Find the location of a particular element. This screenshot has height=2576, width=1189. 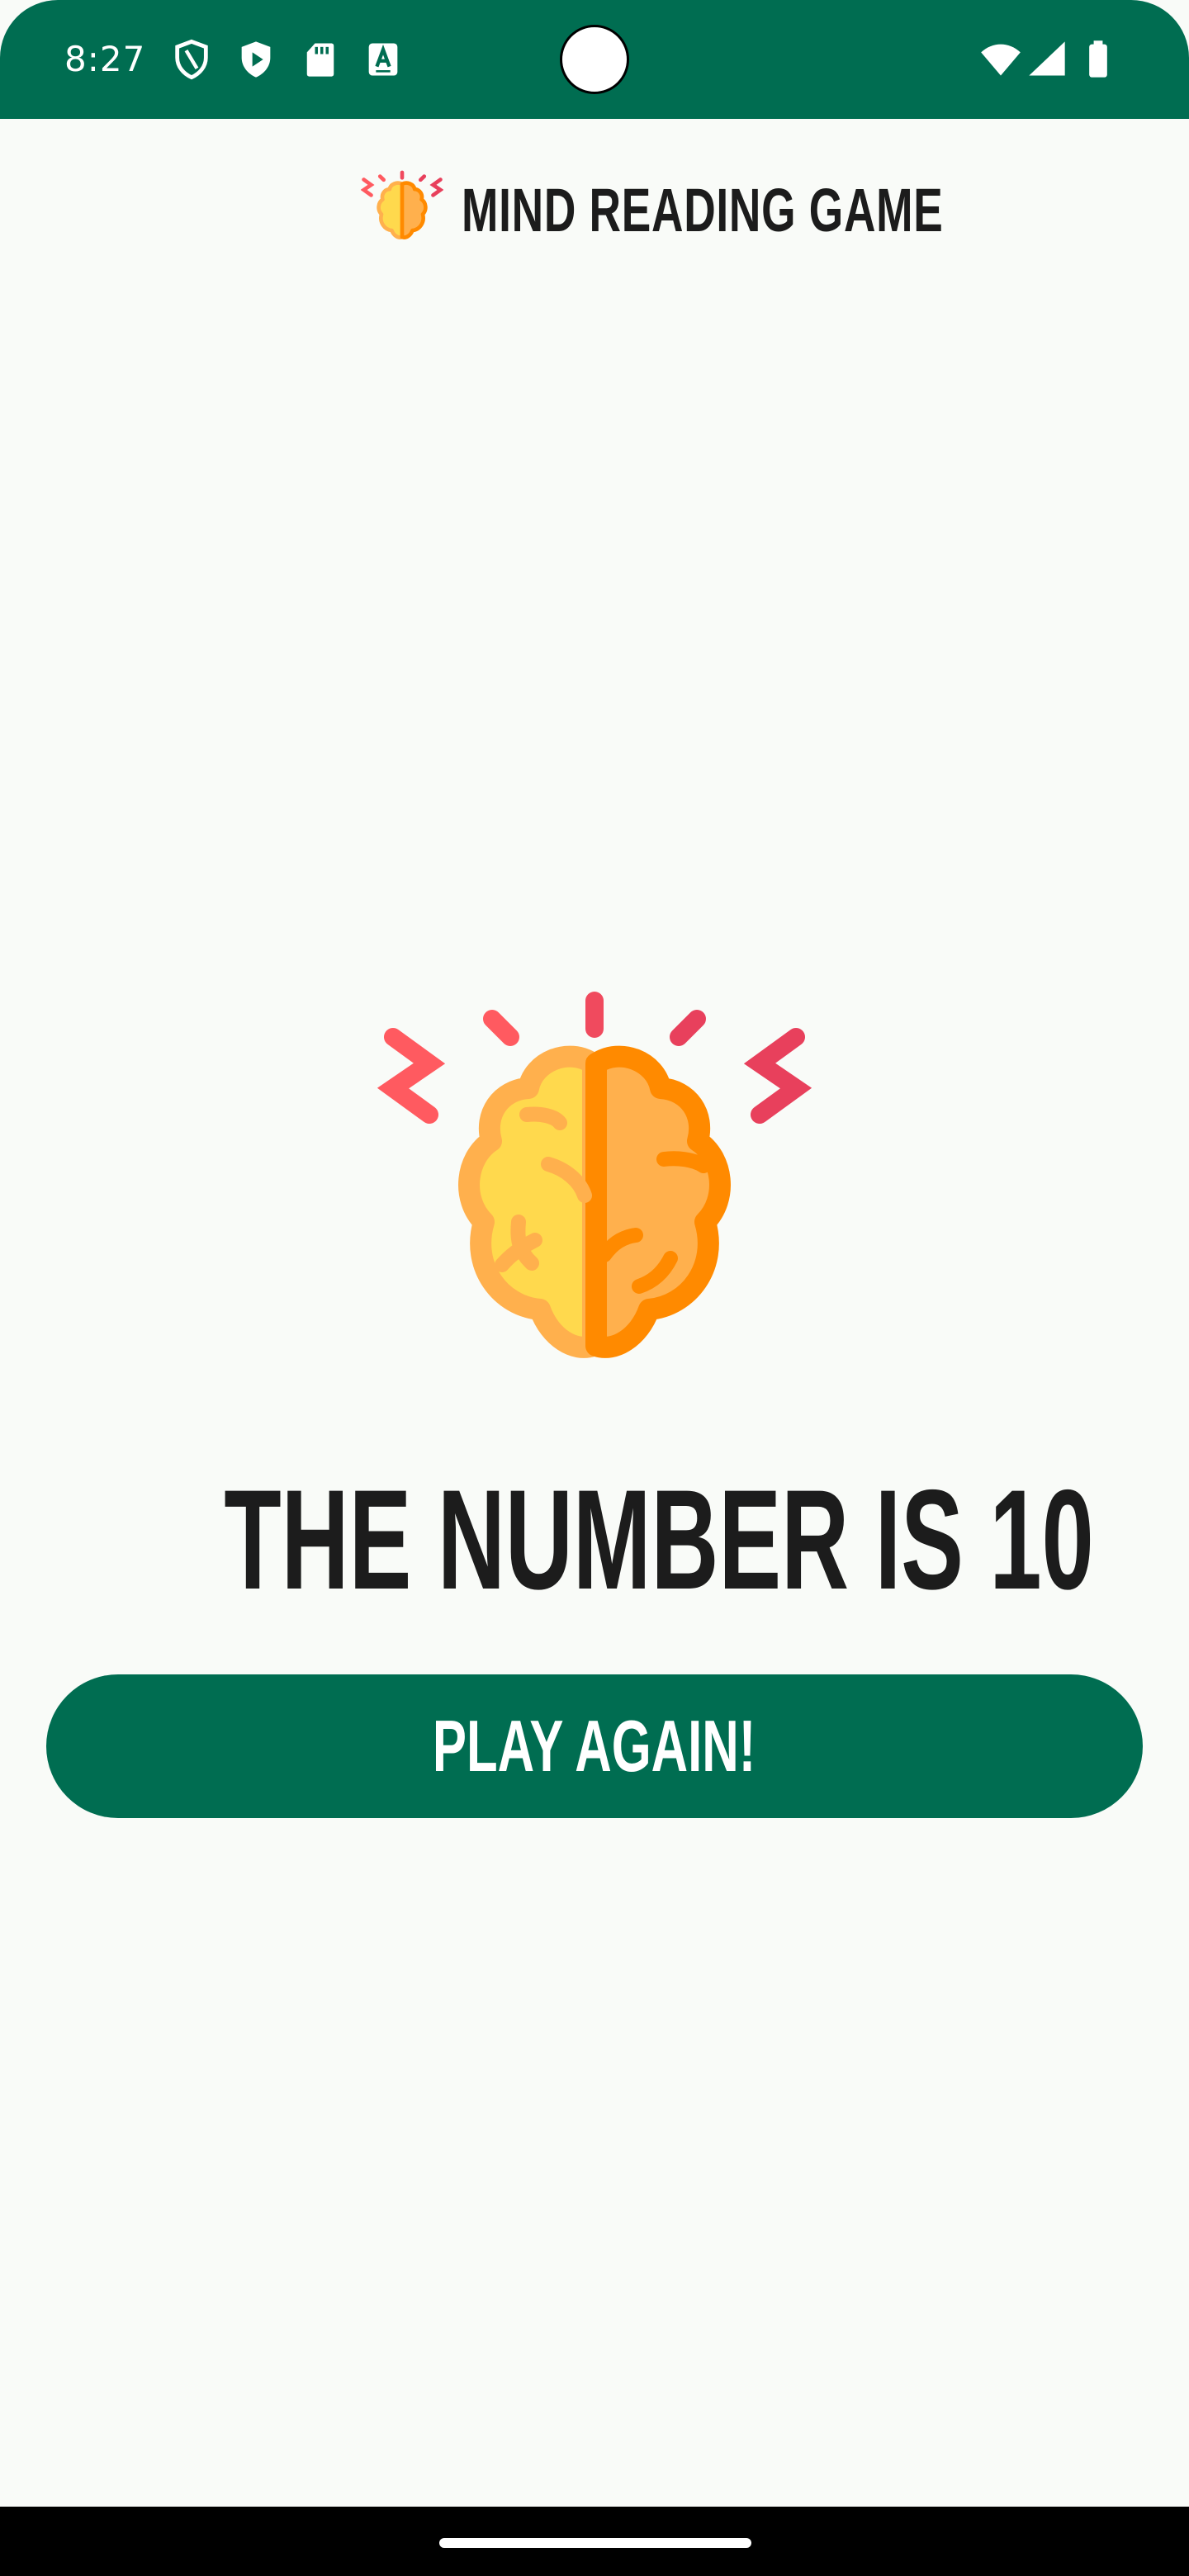

brain-illustration is located at coordinates (594, 1205).